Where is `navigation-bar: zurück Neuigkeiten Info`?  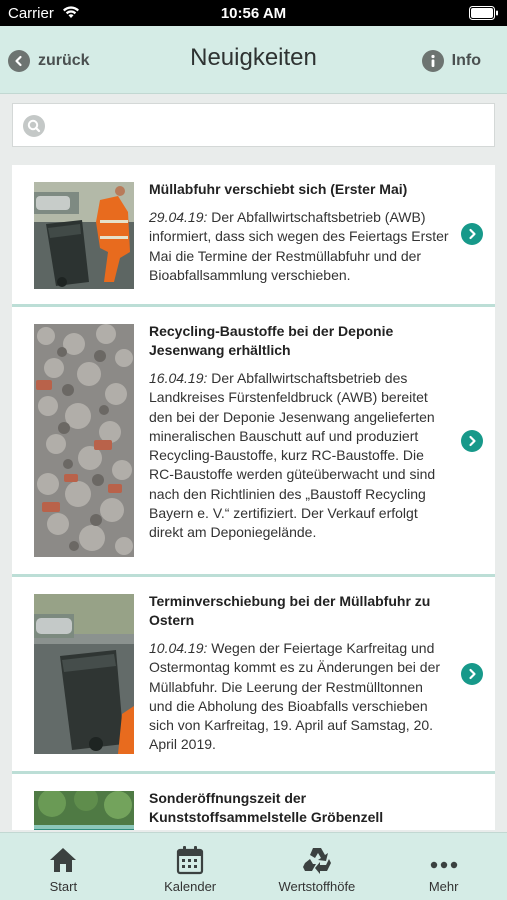 navigation-bar: zurück Neuigkeiten Info is located at coordinates (253, 60).